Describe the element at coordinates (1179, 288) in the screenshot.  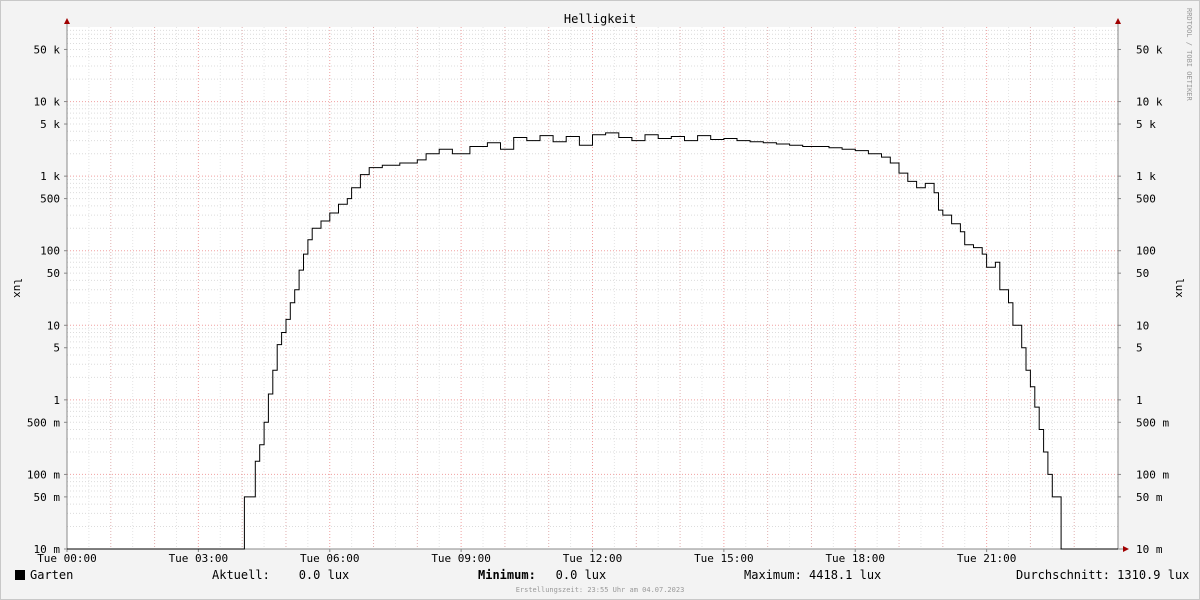
I see `y-axis-label-right: lux` at that location.